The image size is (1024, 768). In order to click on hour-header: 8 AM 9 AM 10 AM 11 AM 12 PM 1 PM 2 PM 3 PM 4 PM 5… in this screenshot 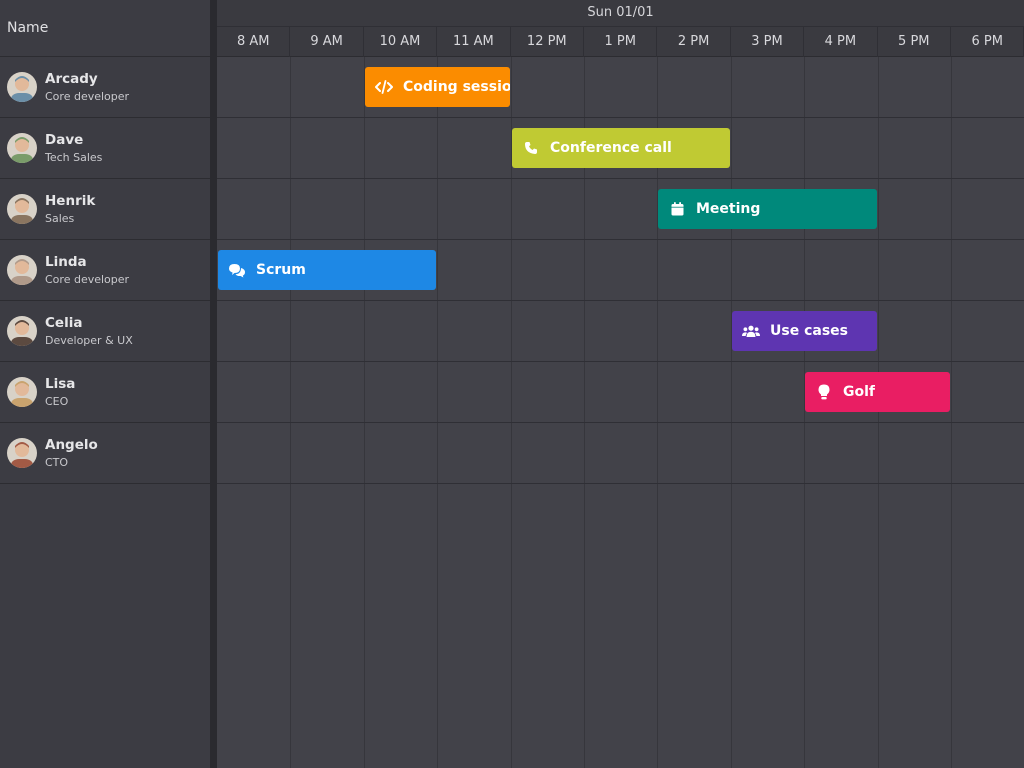, I will do `click(620, 42)`.